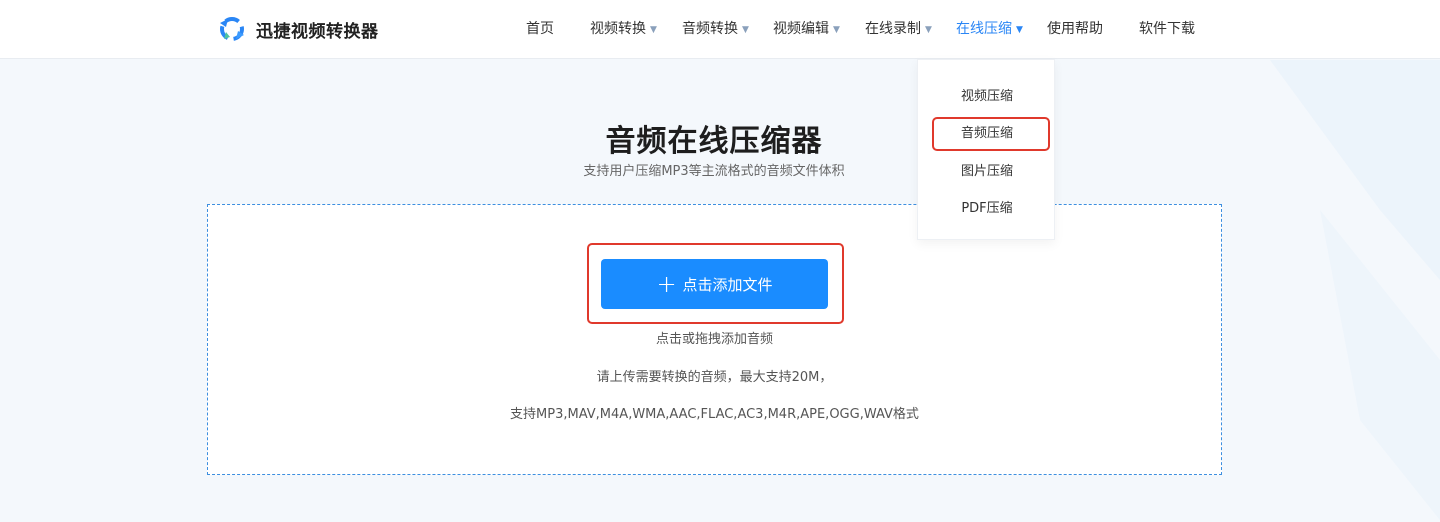  I want to click on nav-video-edit: 视频编辑 ▼, so click(806, 29).